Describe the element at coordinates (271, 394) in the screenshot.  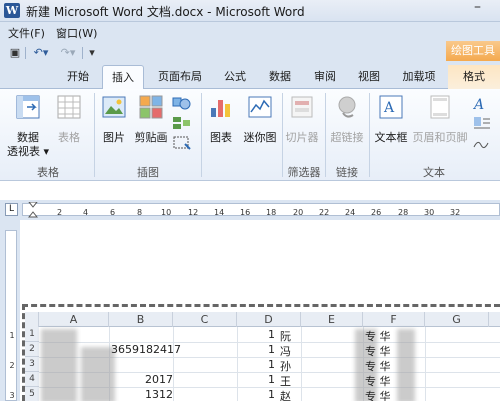
I see `cell-d5: 1` at that location.